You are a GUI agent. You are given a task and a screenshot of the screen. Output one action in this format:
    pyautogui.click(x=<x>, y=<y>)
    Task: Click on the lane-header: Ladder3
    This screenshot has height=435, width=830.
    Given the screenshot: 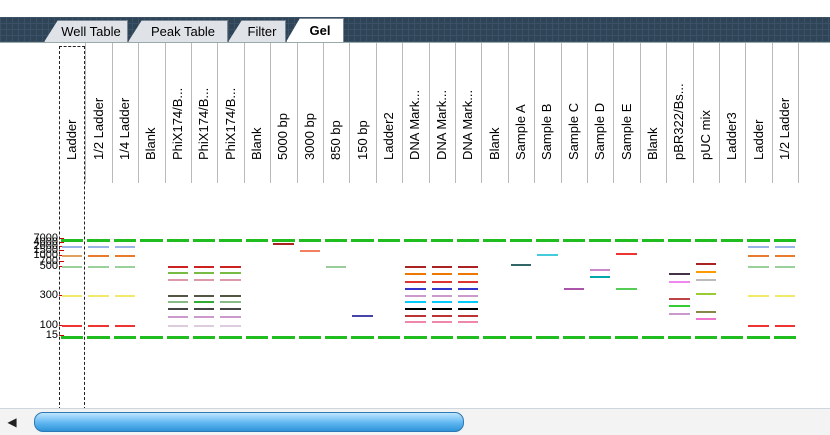 What is the action you would take?
    pyautogui.click(x=733, y=113)
    